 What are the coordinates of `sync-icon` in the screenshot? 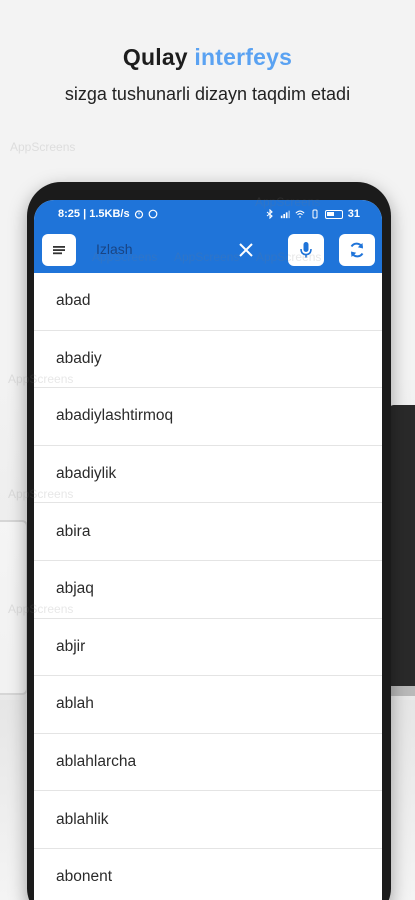 It's located at (357, 250).